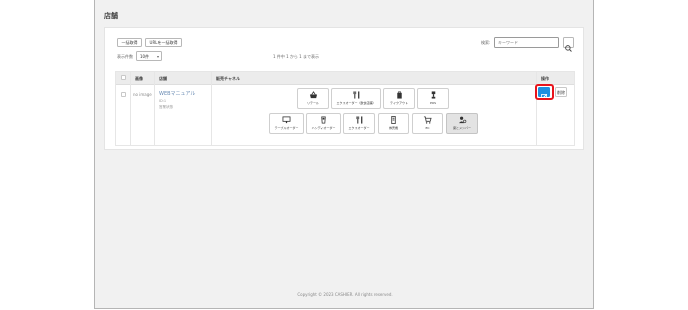  What do you see at coordinates (393, 128) in the screenshot?
I see `channel-label: 券売機` at bounding box center [393, 128].